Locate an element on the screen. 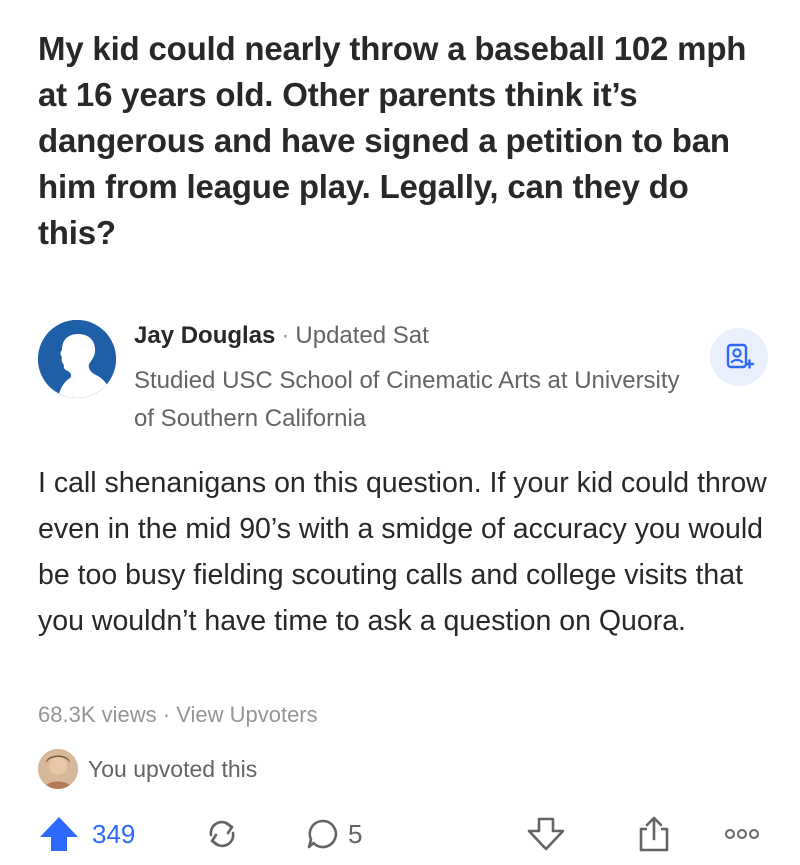 The image size is (800, 865). user-avatar is located at coordinates (58, 769).